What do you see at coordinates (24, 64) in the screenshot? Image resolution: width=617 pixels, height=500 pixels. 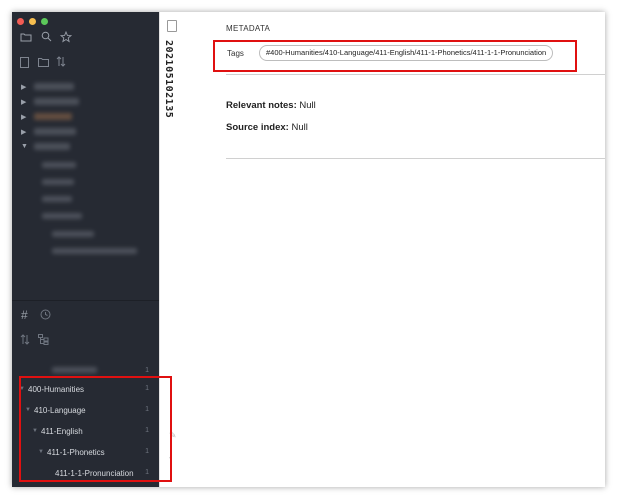 I see `new-note-icon` at bounding box center [24, 64].